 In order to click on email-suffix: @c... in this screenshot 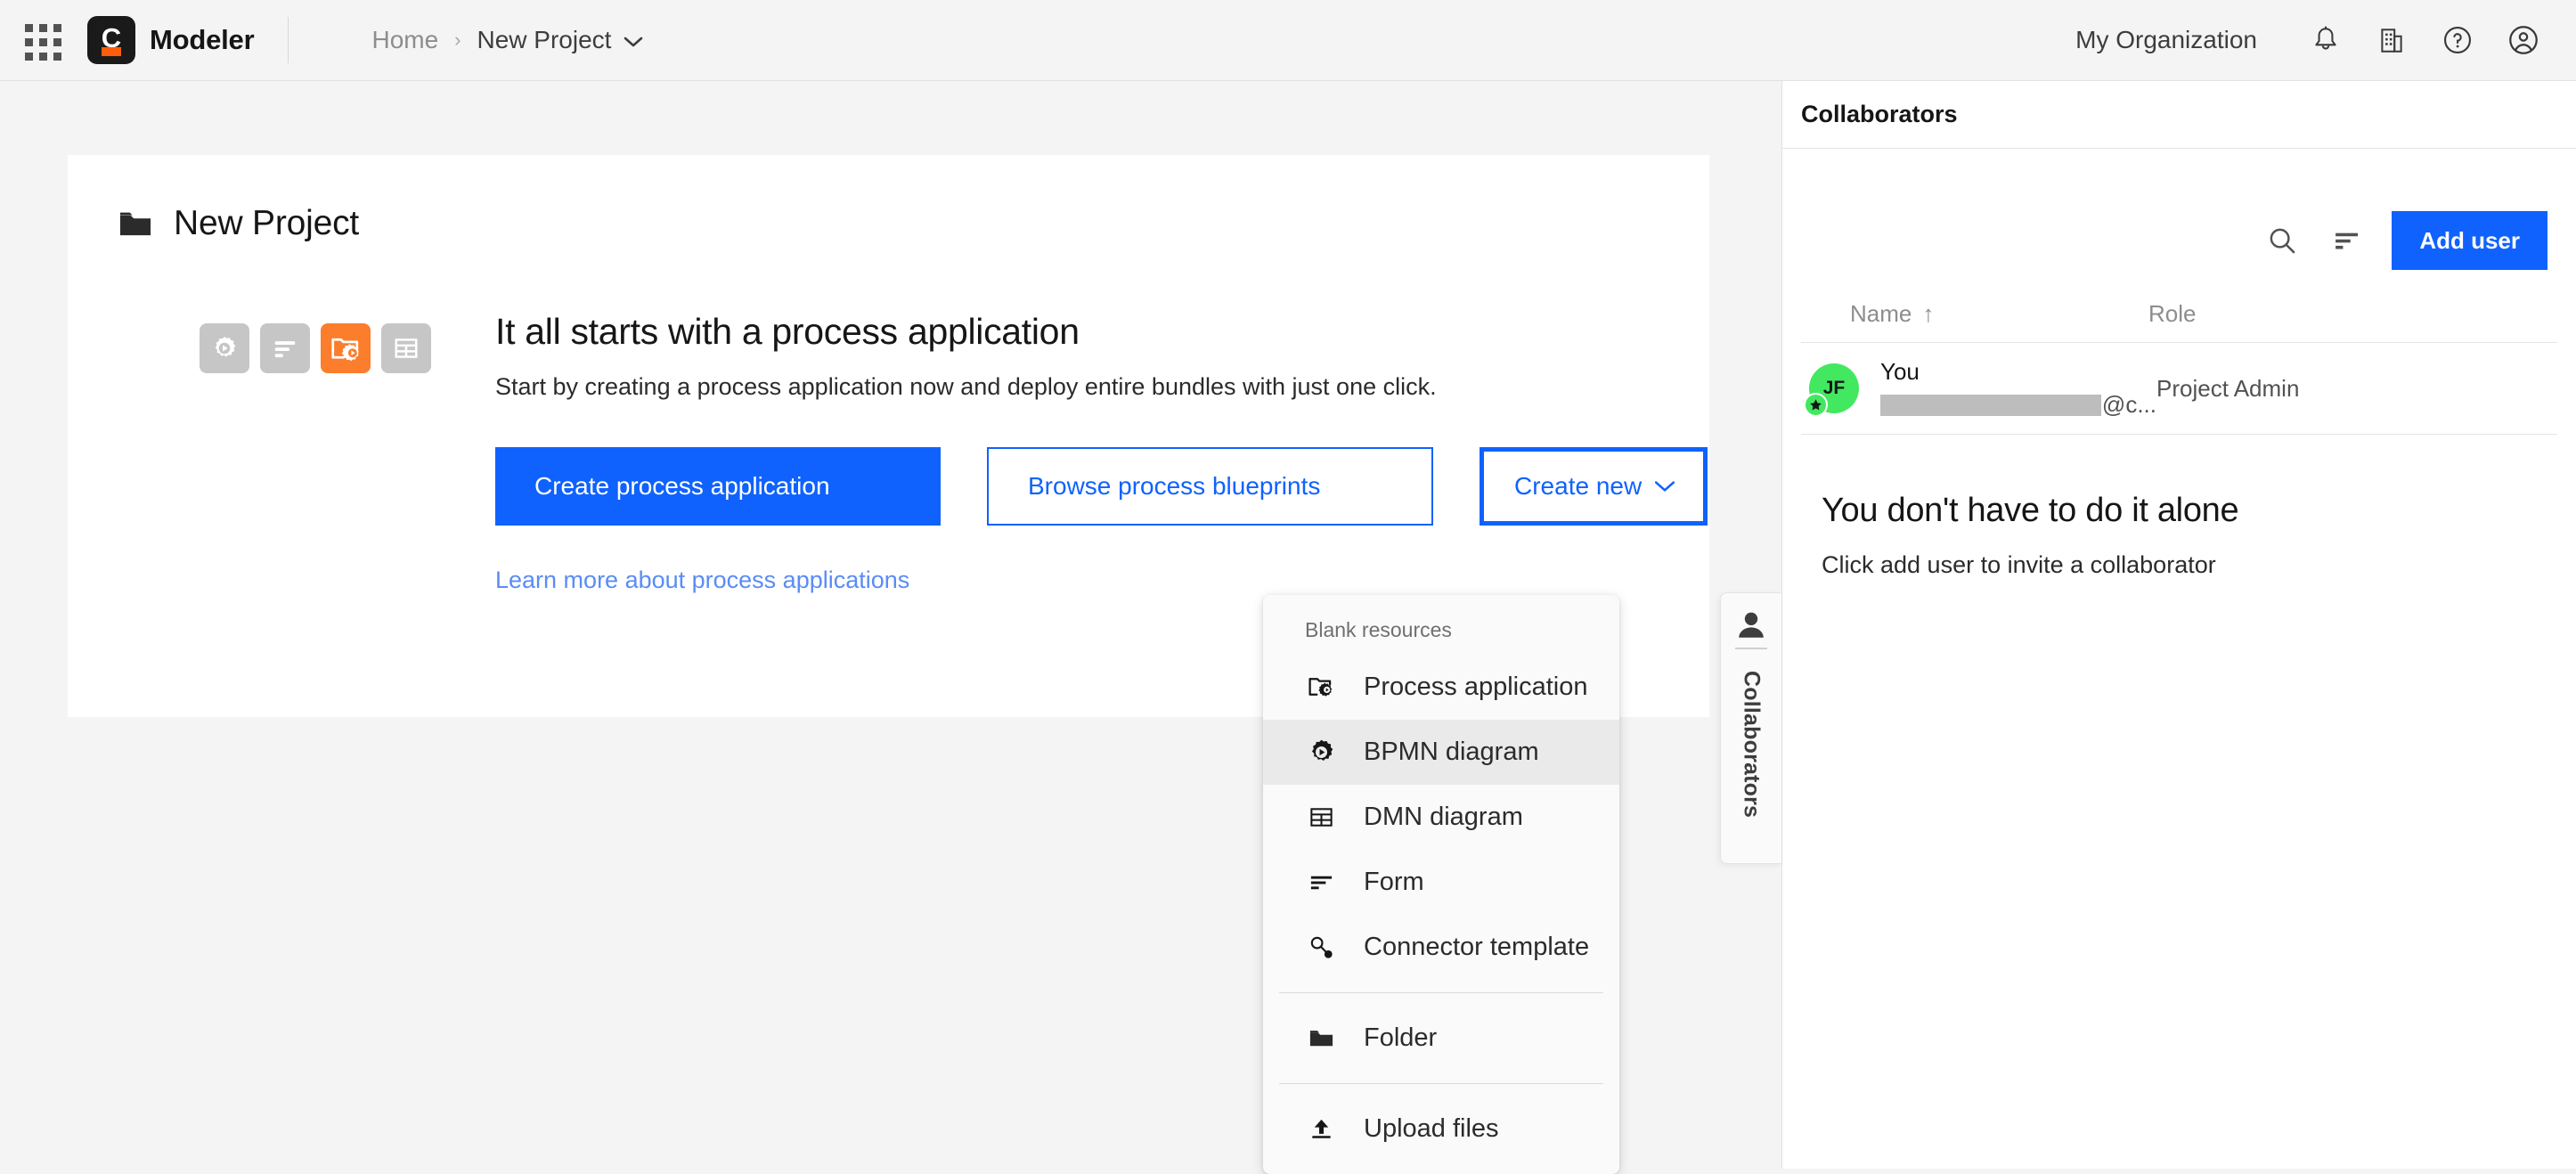, I will do `click(2128, 405)`.